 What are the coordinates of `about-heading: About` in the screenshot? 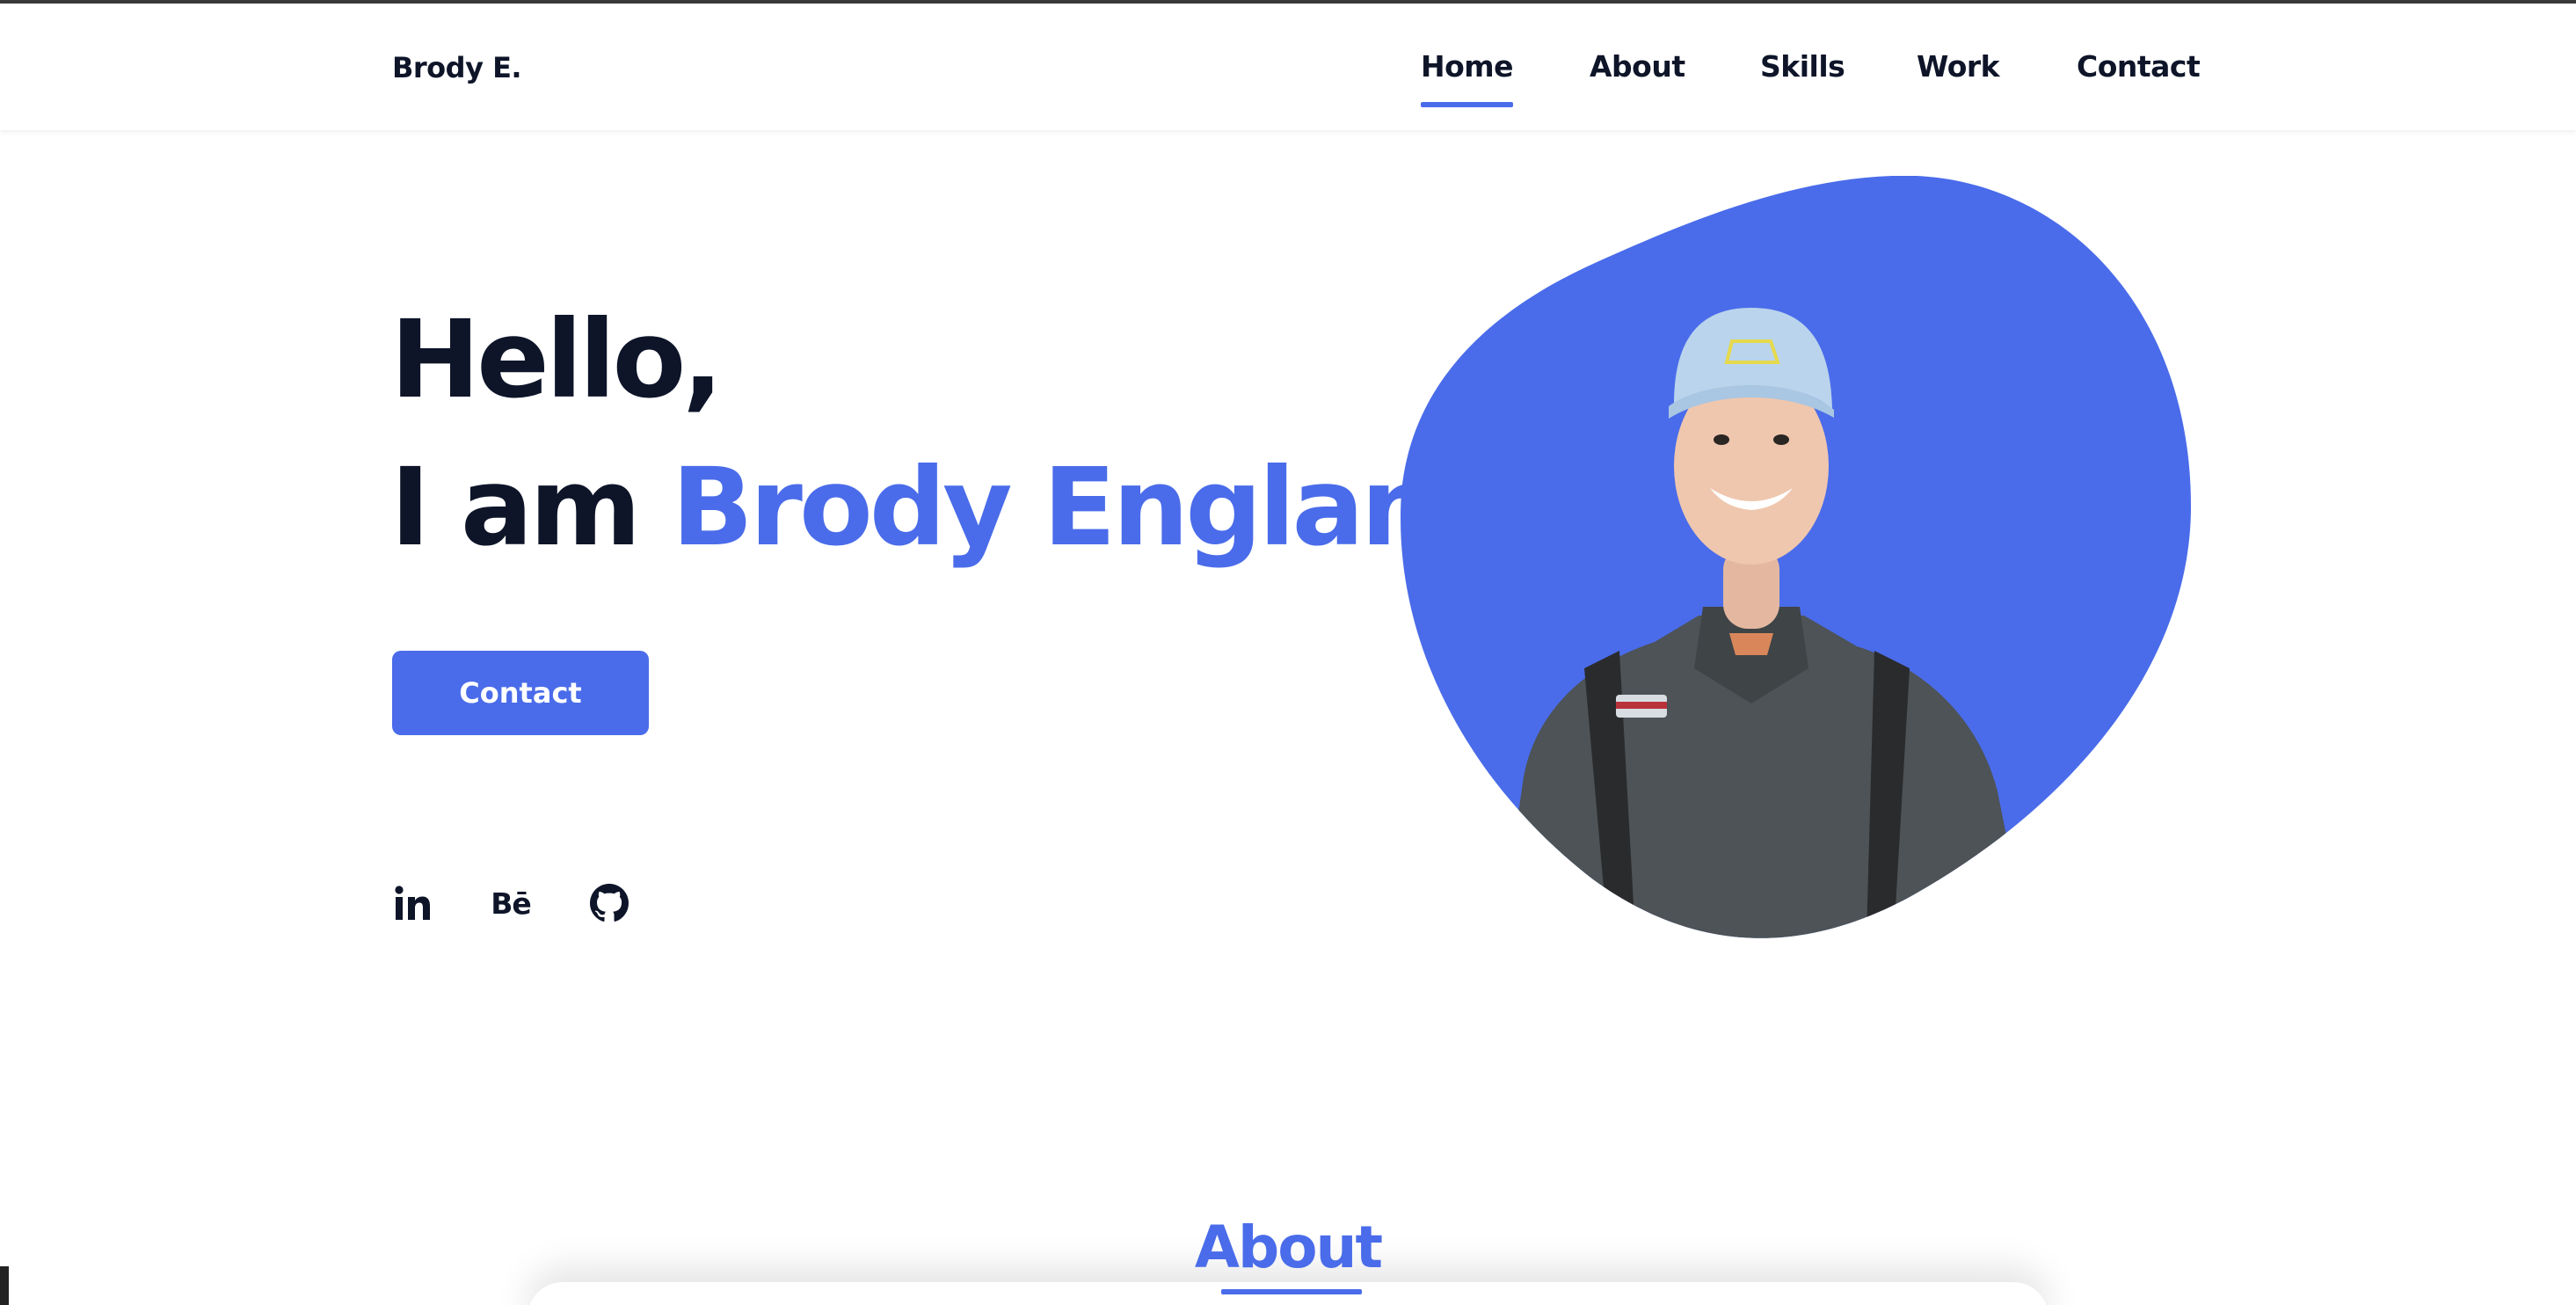 It's located at (1288, 1247).